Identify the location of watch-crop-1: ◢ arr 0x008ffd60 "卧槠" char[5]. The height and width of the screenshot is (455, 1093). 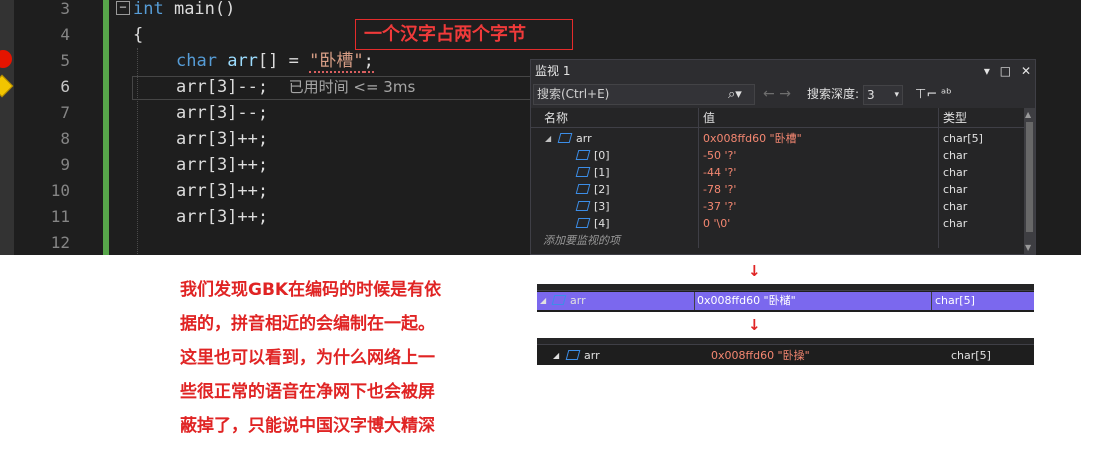
(785, 298).